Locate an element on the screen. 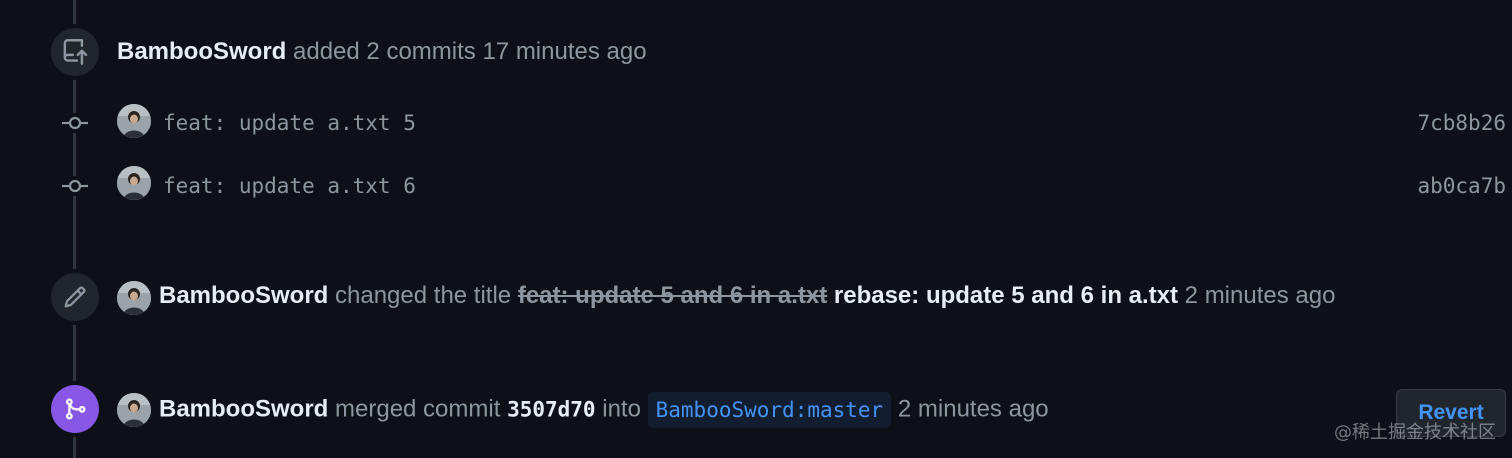 Image resolution: width=1512 pixels, height=458 pixels. branch-label: BambooSword:master is located at coordinates (769, 410).